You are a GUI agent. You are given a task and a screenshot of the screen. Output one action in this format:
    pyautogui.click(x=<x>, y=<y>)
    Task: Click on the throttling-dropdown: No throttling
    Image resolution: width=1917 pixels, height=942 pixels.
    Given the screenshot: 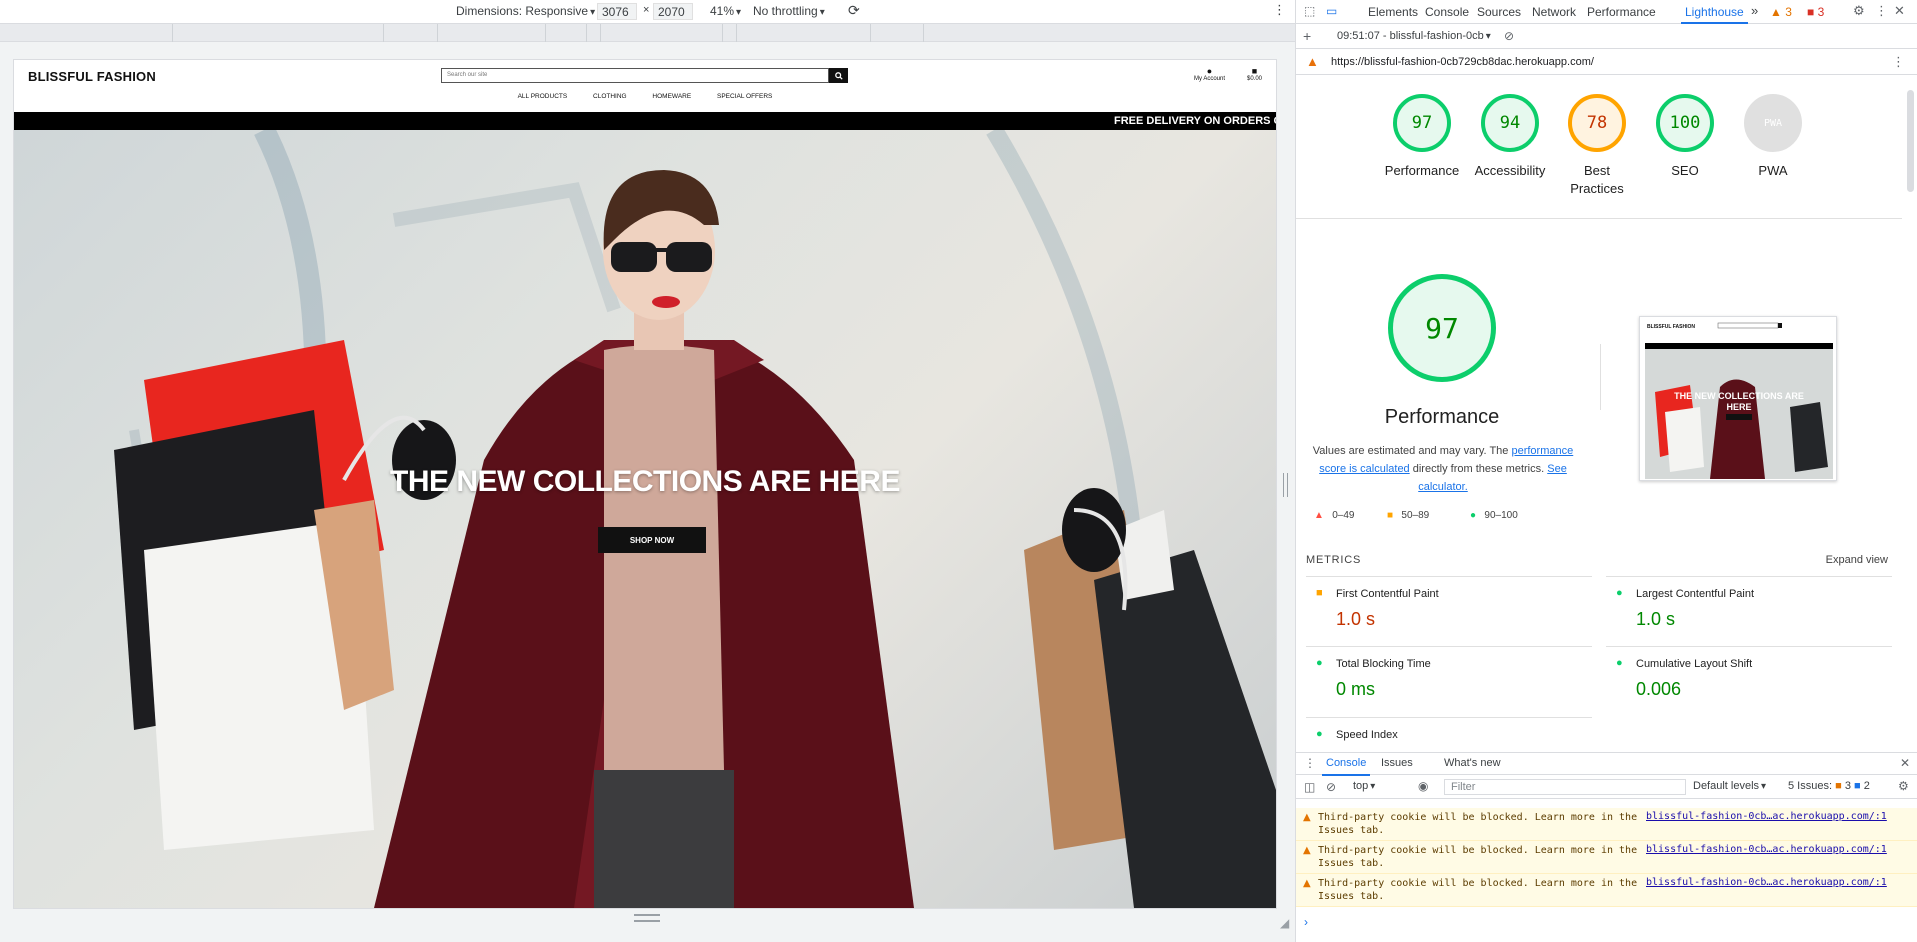 What is the action you would take?
    pyautogui.click(x=789, y=11)
    